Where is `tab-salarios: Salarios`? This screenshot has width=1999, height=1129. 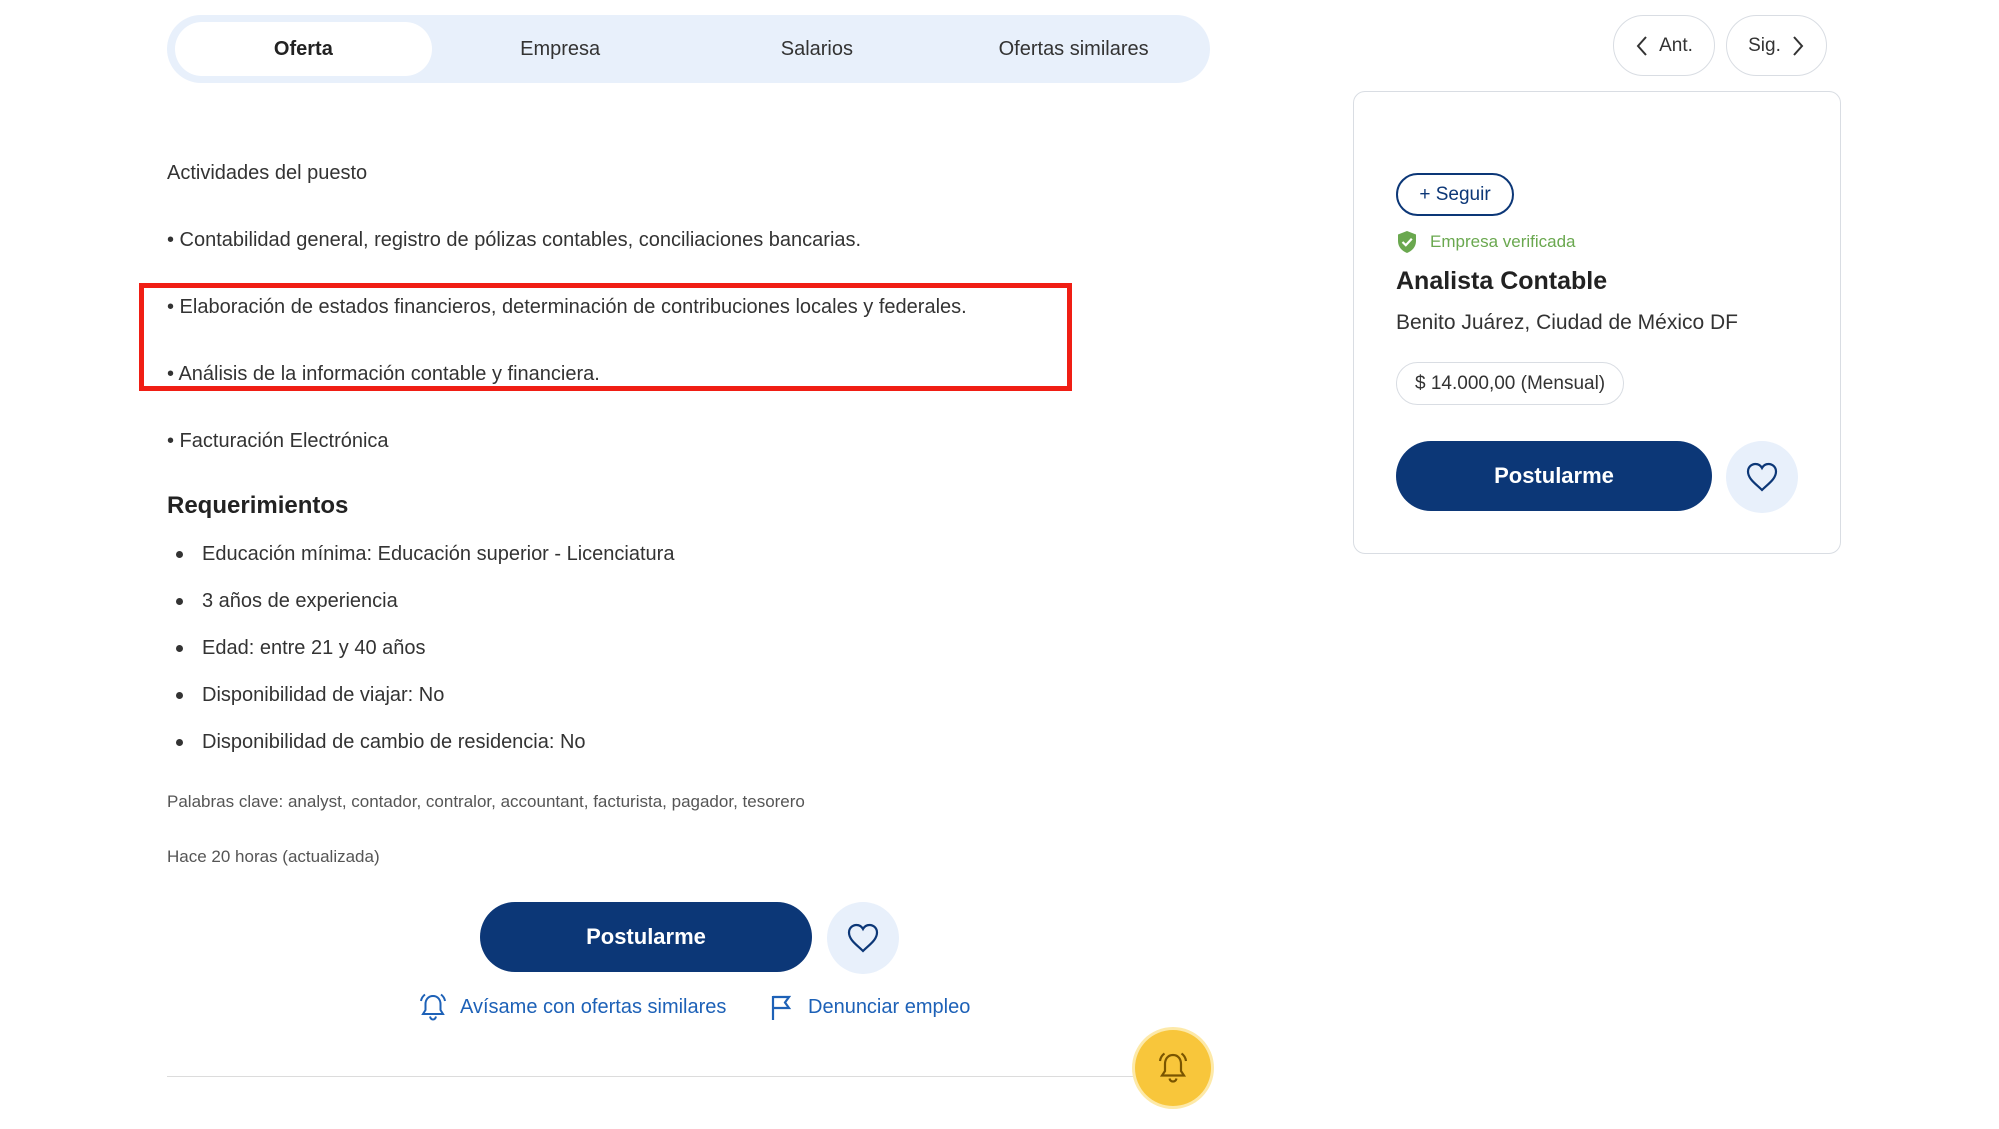 tab-salarios: Salarios is located at coordinates (817, 49).